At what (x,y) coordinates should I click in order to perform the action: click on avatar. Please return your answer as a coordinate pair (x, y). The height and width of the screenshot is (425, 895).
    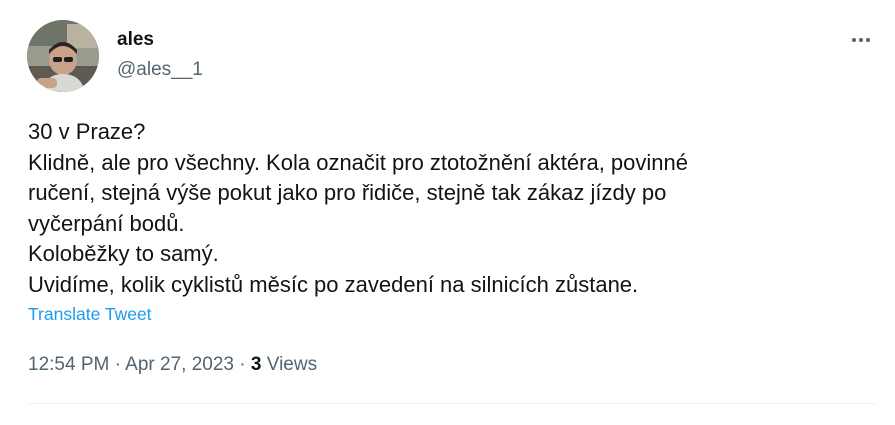
    Looking at the image, I should click on (63, 56).